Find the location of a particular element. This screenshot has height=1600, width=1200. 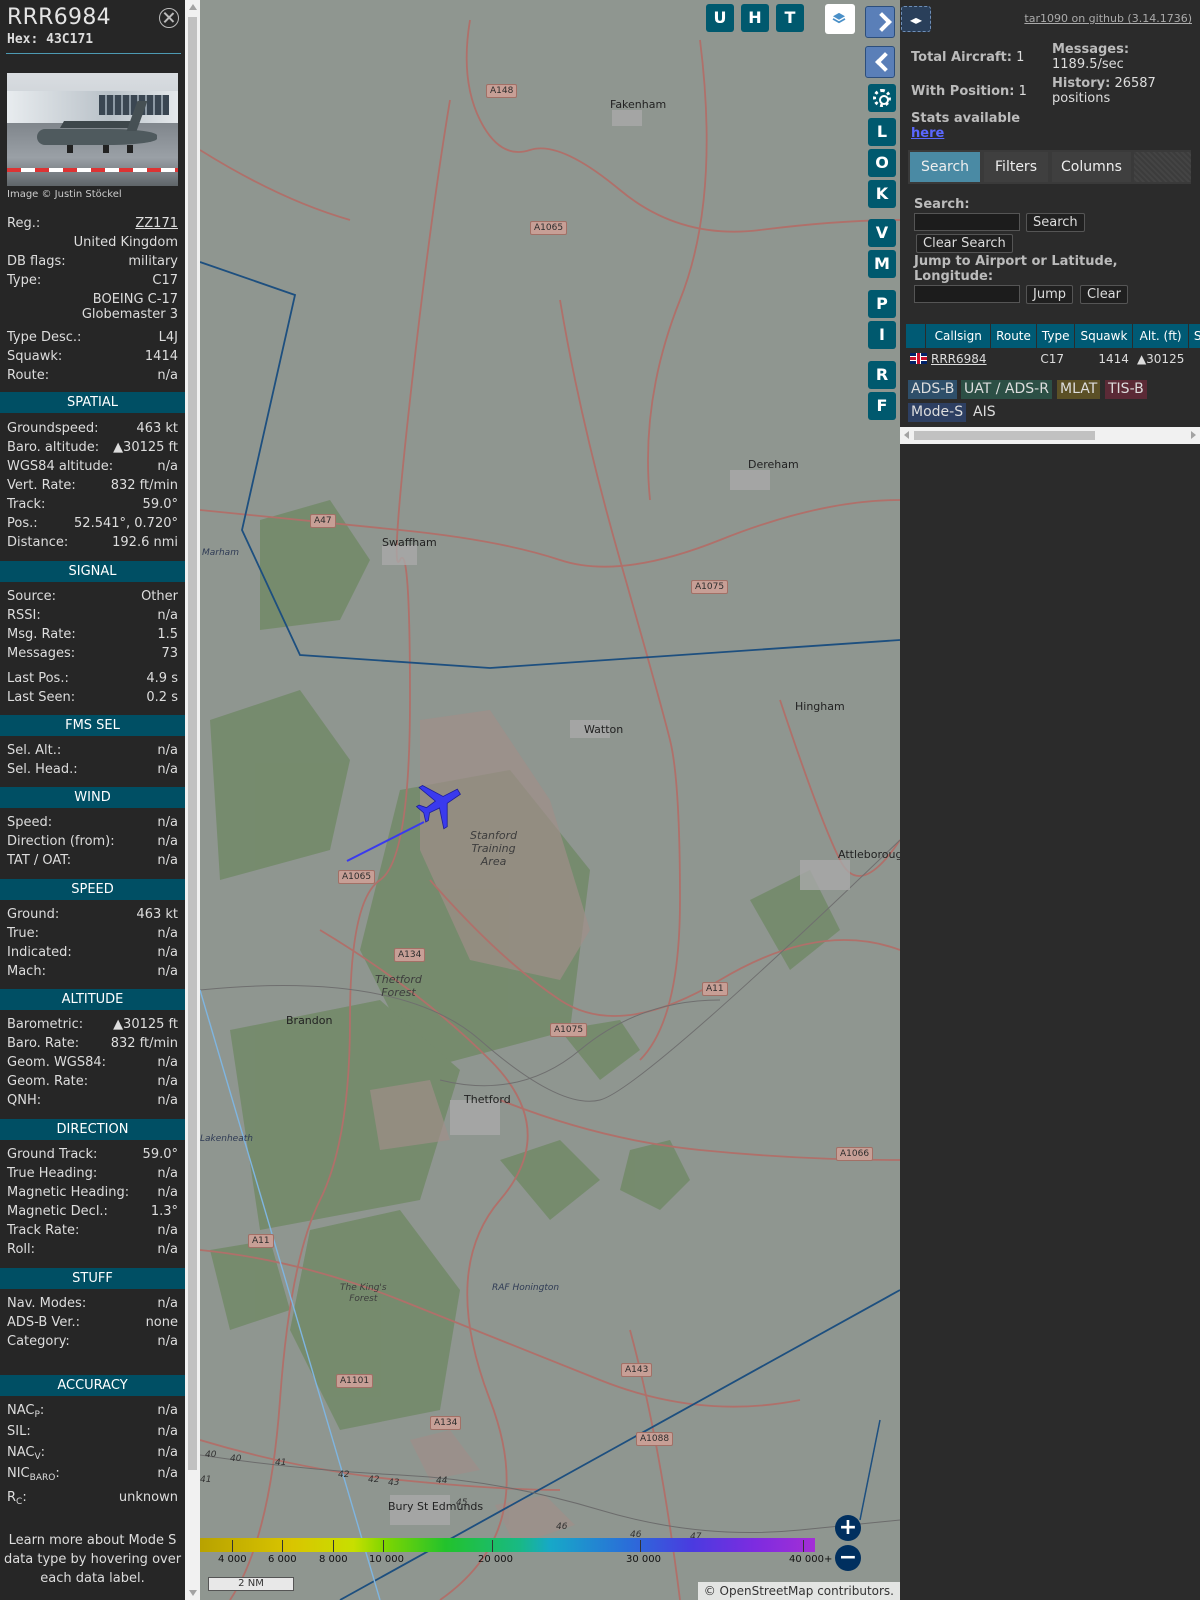

map-button-m: M is located at coordinates (882, 264).